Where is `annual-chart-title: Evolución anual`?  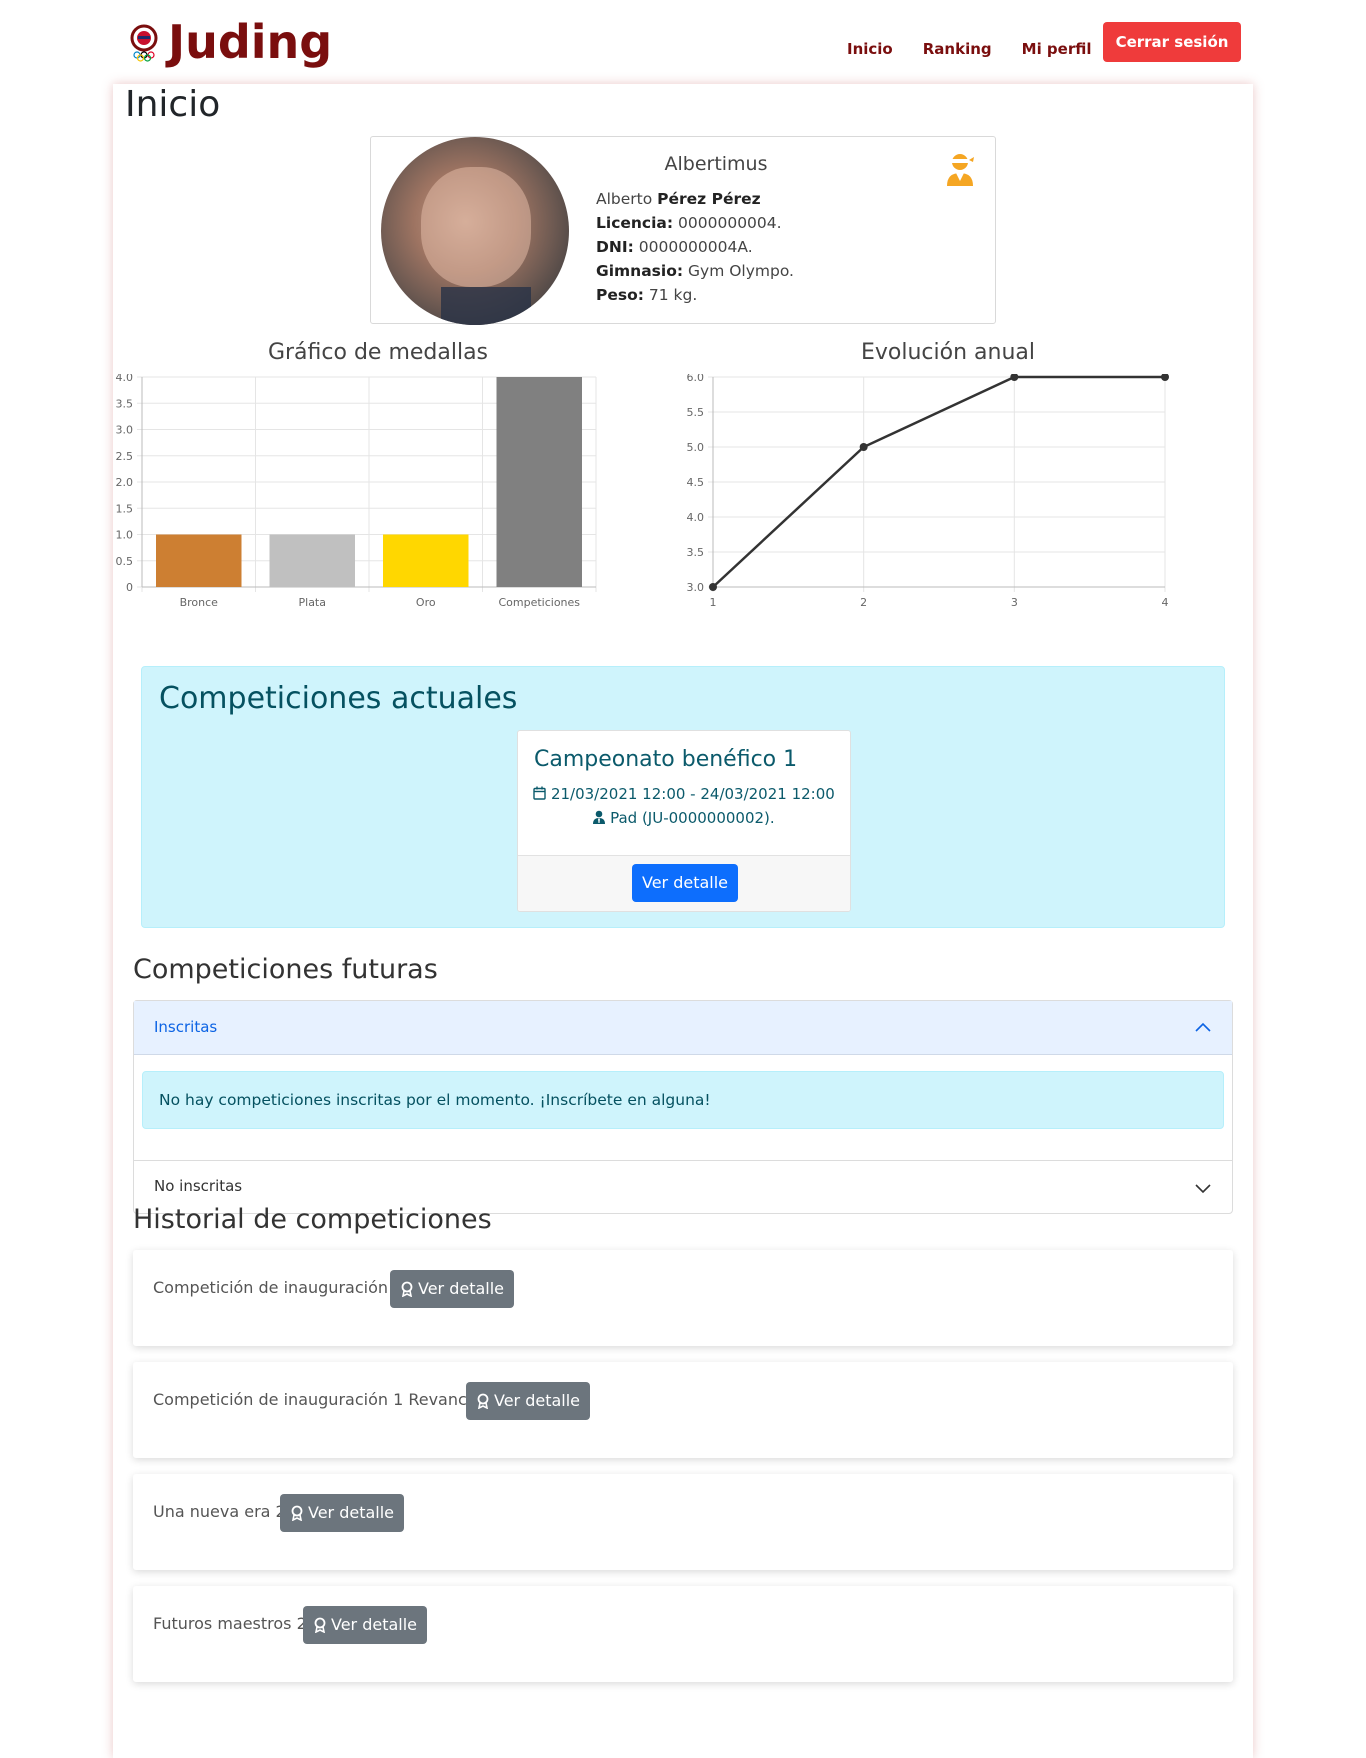
annual-chart-title: Evolución anual is located at coordinates (947, 352).